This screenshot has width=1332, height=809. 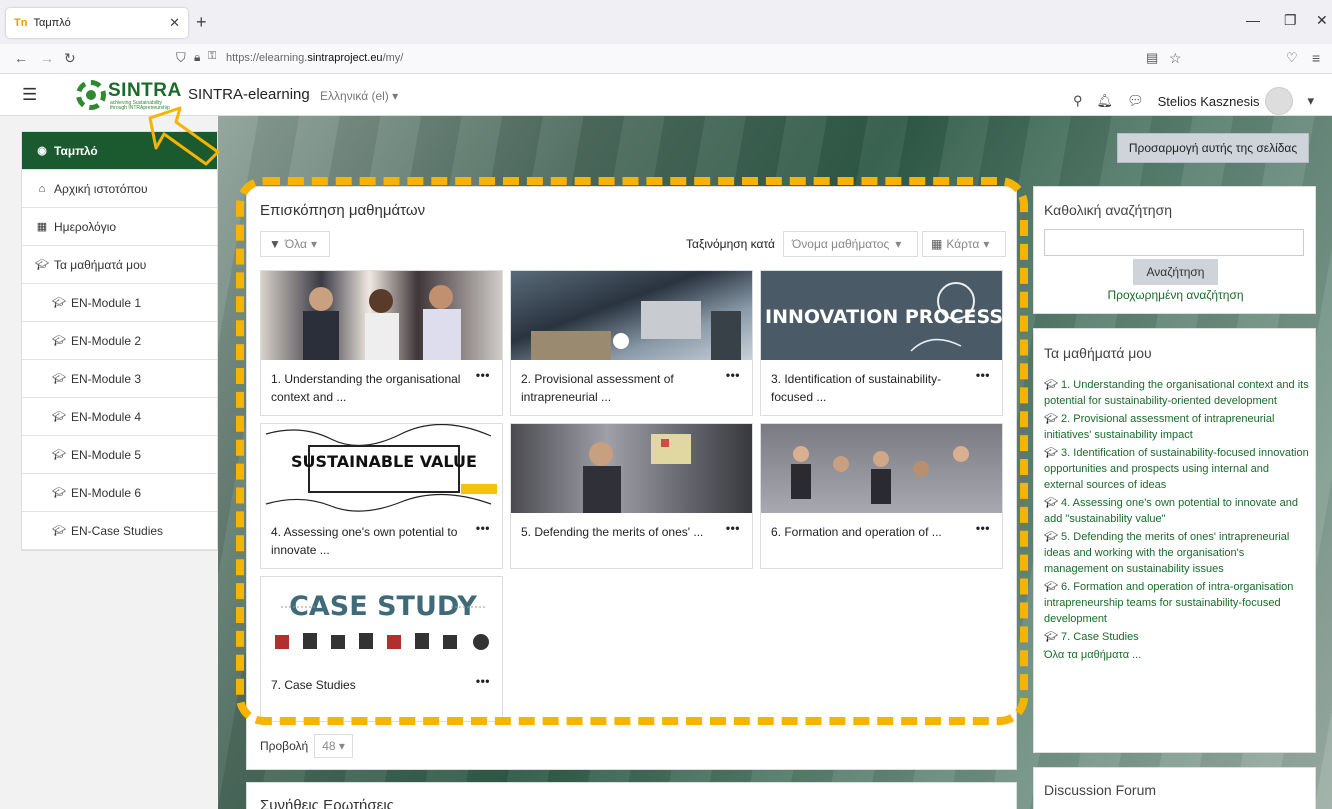 I want to click on block-title: Καθολική αναζήτηση, so click(x=1108, y=210).